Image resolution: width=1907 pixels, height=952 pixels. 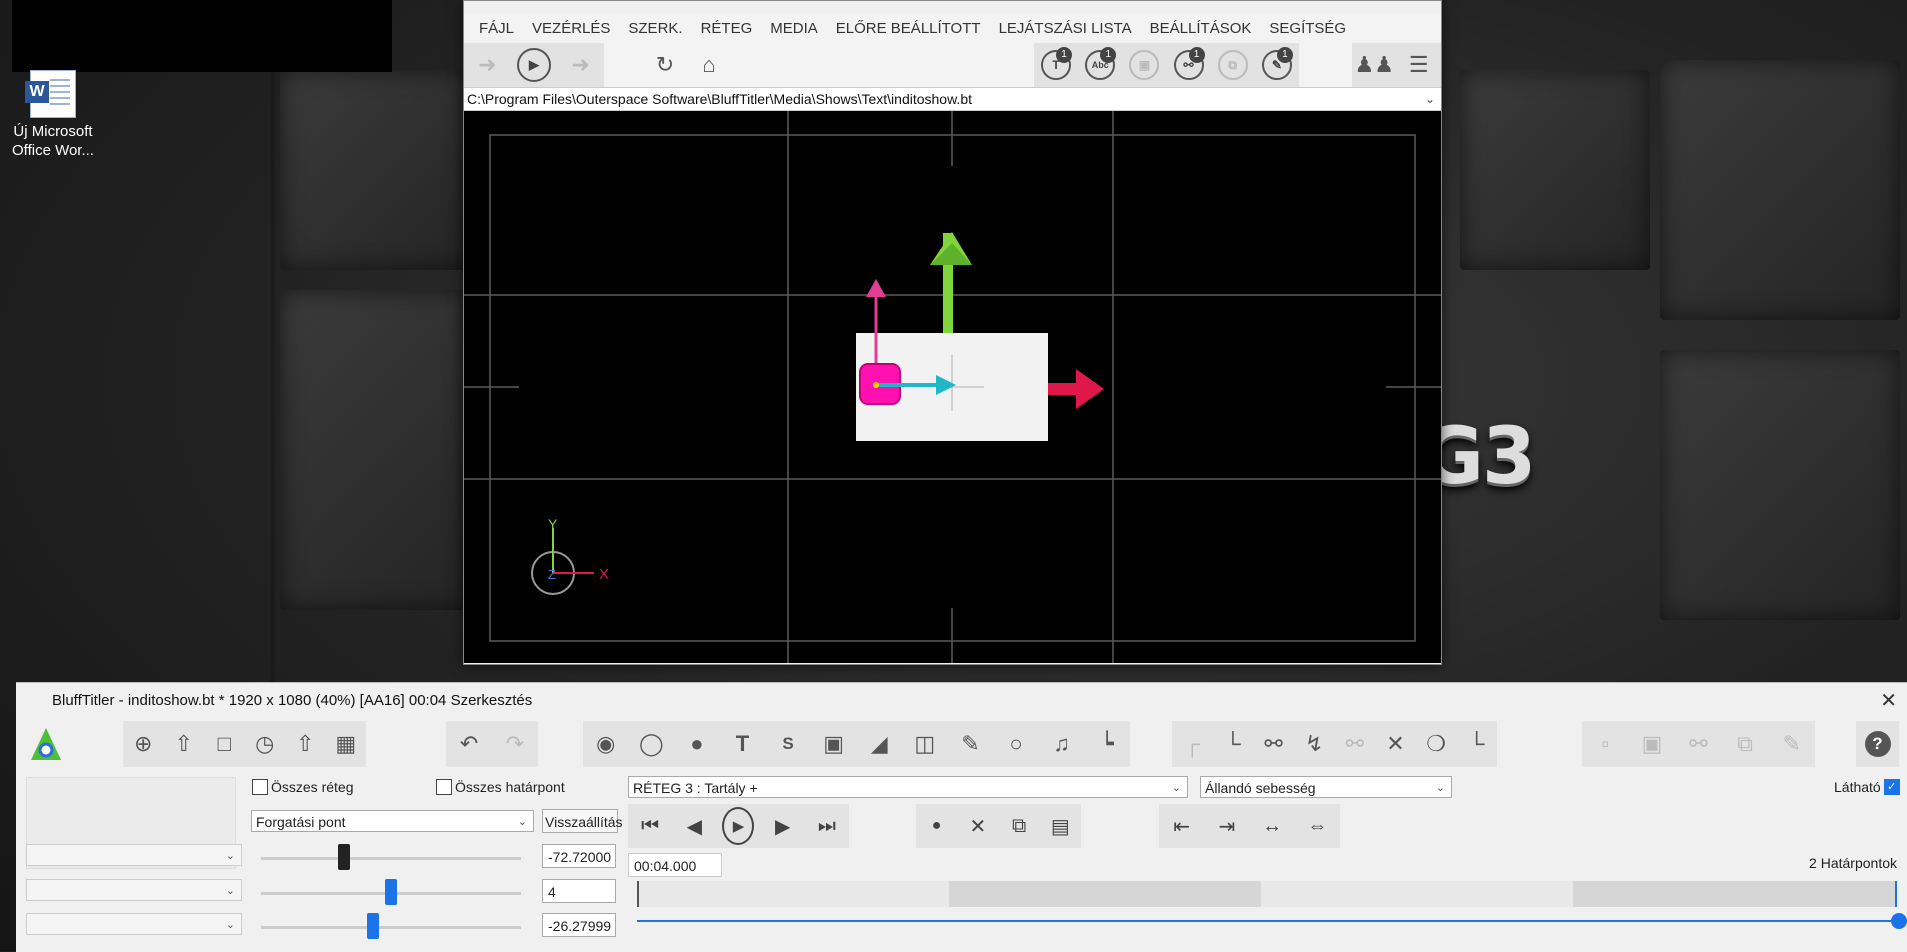 I want to click on lightning-icon: ↯, so click(x=1314, y=744).